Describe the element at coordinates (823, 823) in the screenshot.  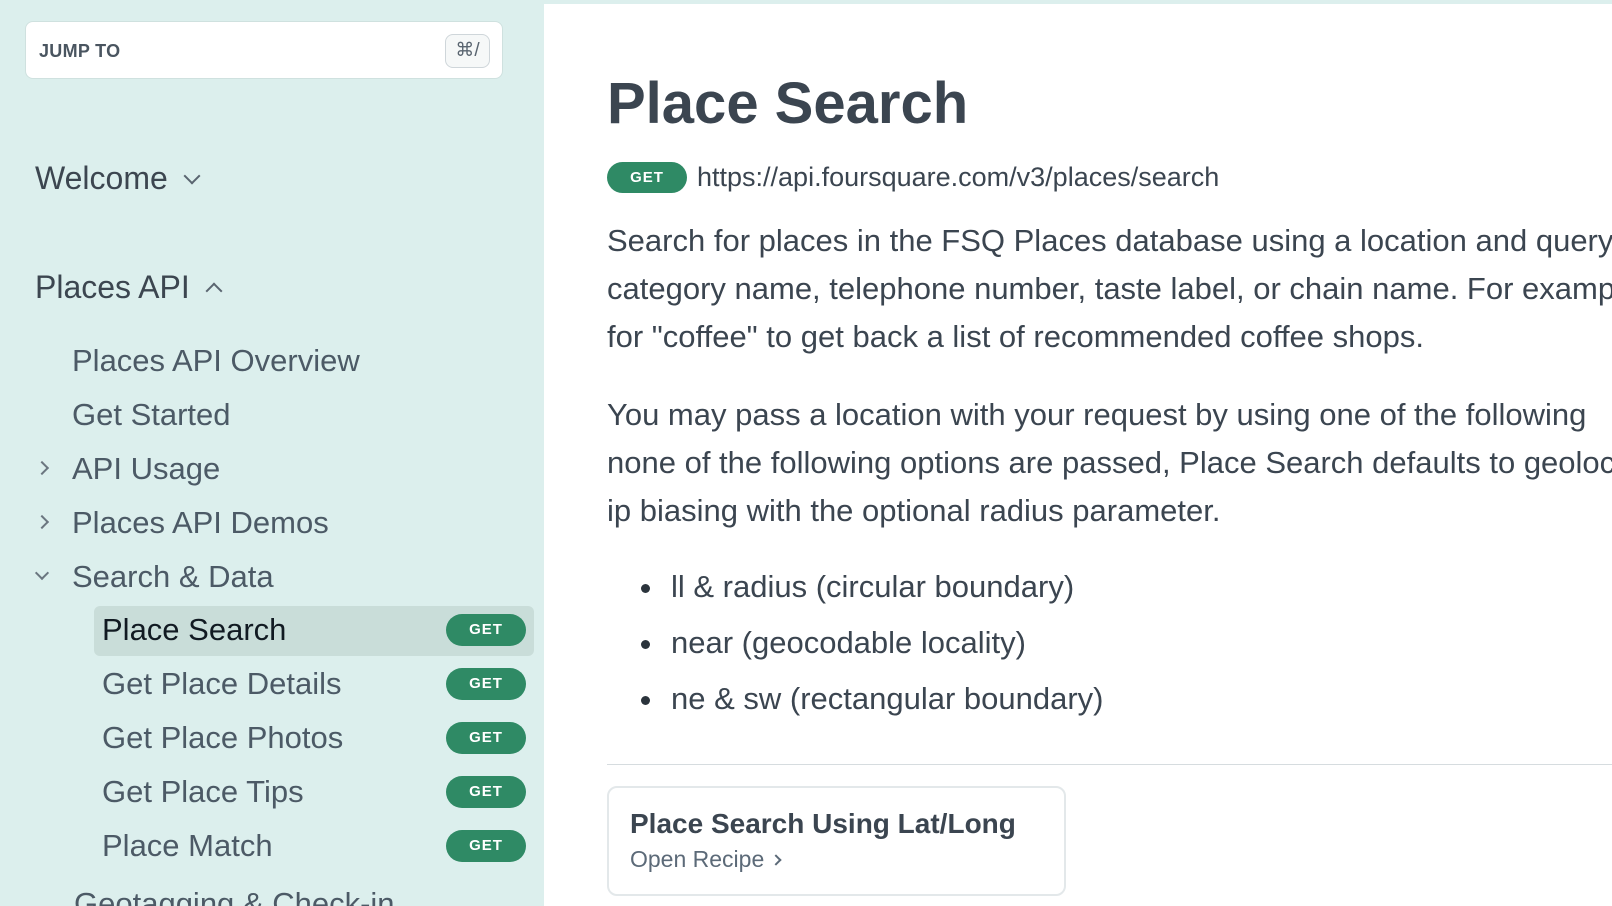
I see `recipe-title: Place Search Using Lat/Long` at that location.